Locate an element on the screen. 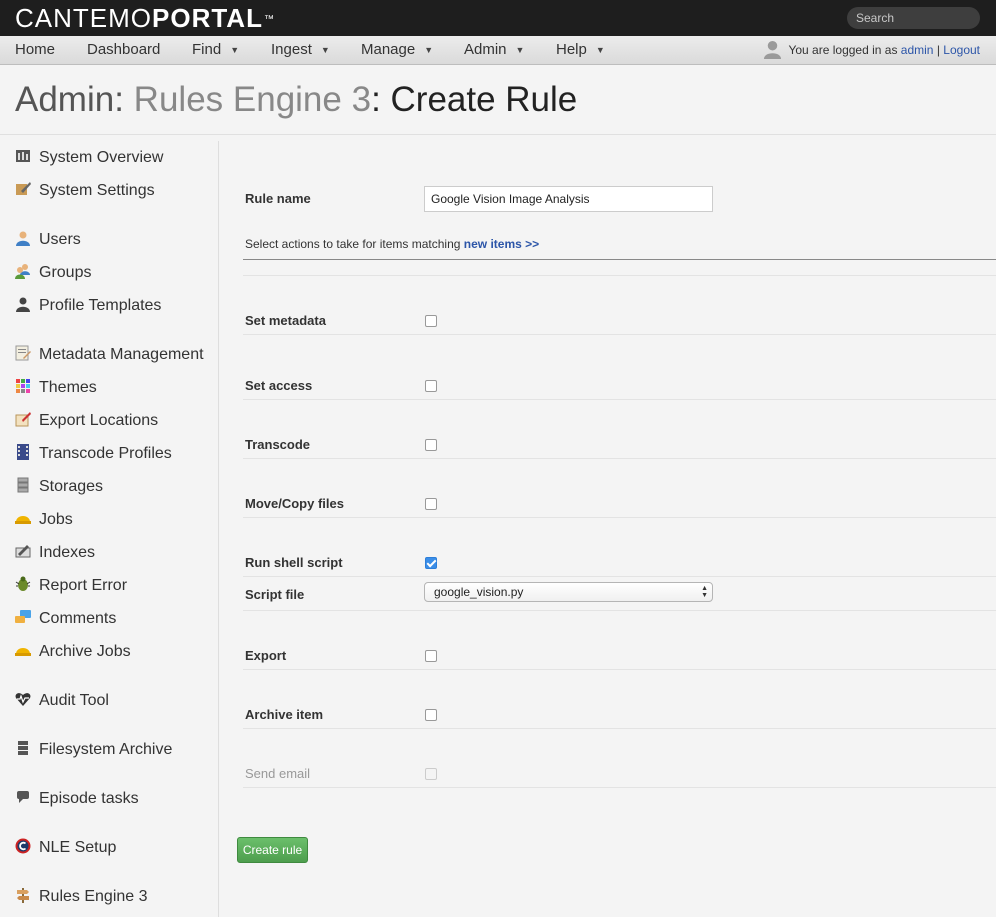 This screenshot has height=917, width=996. cantemo-portal-logo: CANTEMOPORTAL™ is located at coordinates (145, 18).